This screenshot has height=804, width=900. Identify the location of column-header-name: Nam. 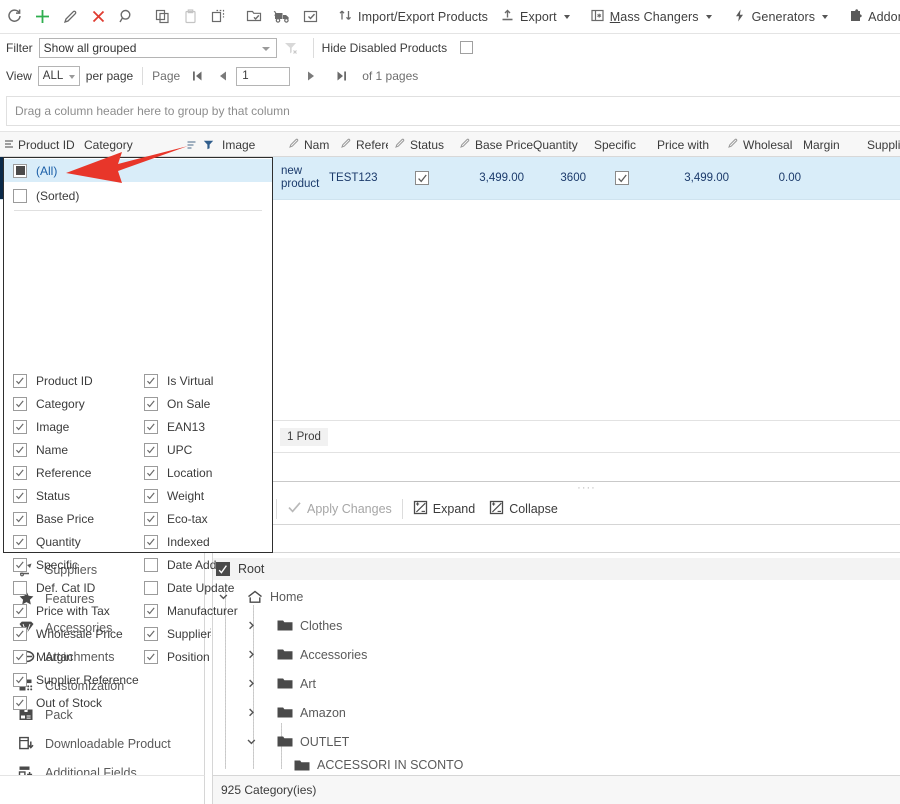
(309, 144).